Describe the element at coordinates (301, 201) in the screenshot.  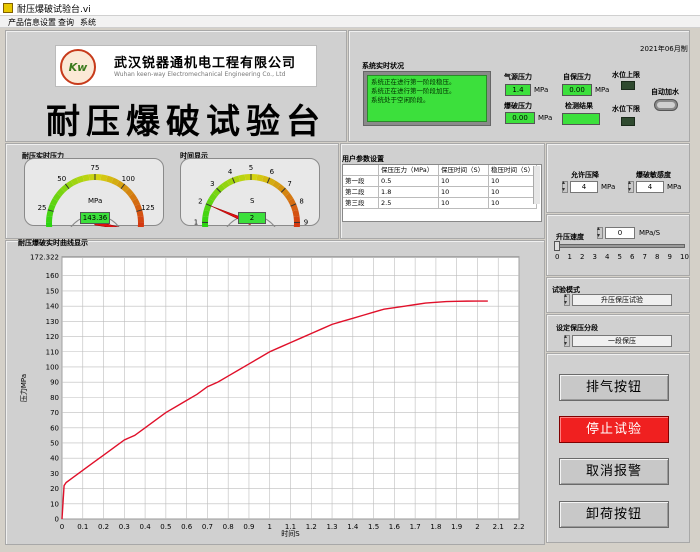
I see `gauge-tick-label: 8` at that location.